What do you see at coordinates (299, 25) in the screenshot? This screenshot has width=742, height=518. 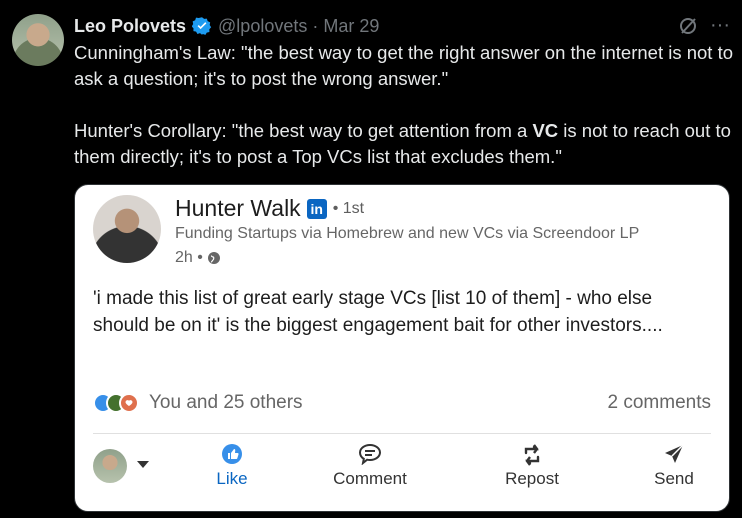 I see `handle-and-date: @lpolovets · Mar 29` at bounding box center [299, 25].